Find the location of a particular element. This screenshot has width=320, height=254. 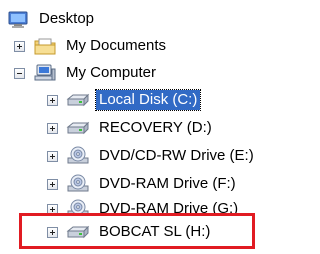

tree-item-bobcat-h: BOBCAT SL (H:) is located at coordinates (130, 232).